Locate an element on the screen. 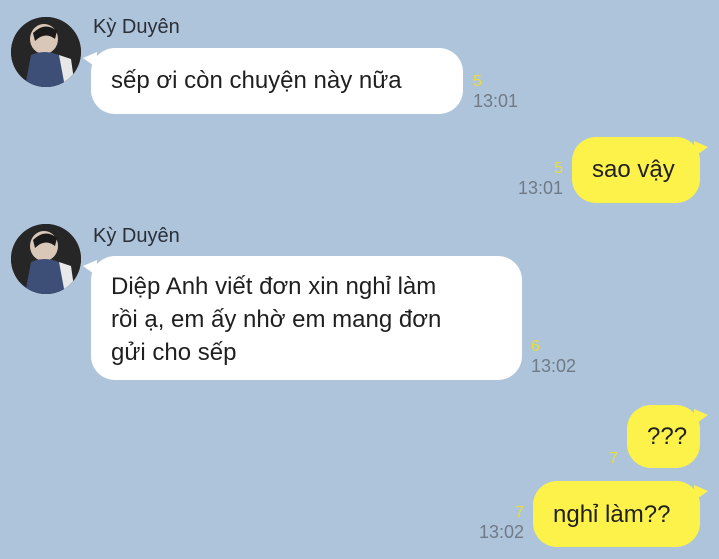  message-text-line: gửi cho sếp is located at coordinates (174, 352).